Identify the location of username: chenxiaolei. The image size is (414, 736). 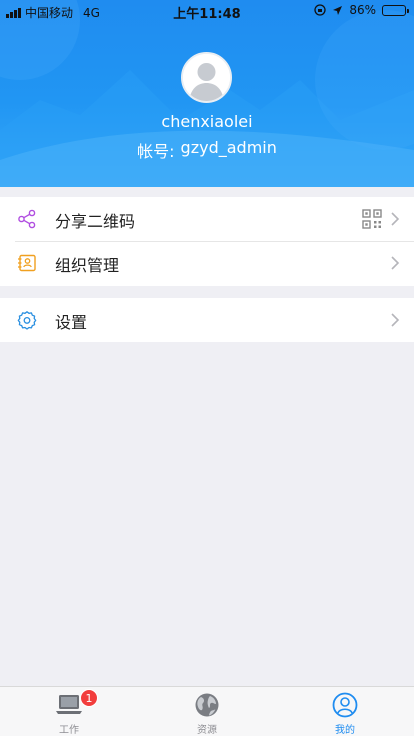
(207, 121).